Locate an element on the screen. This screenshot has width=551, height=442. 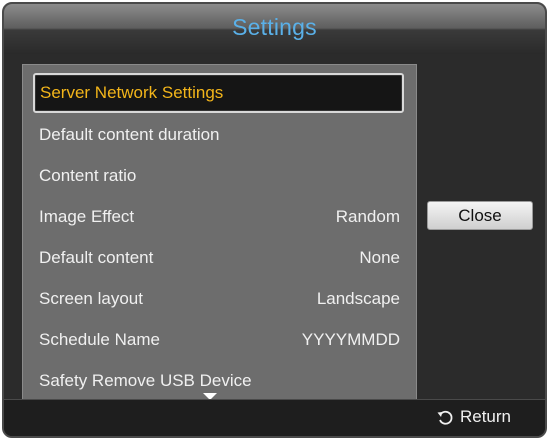
menu-item-label: Image Effect is located at coordinates (87, 216).